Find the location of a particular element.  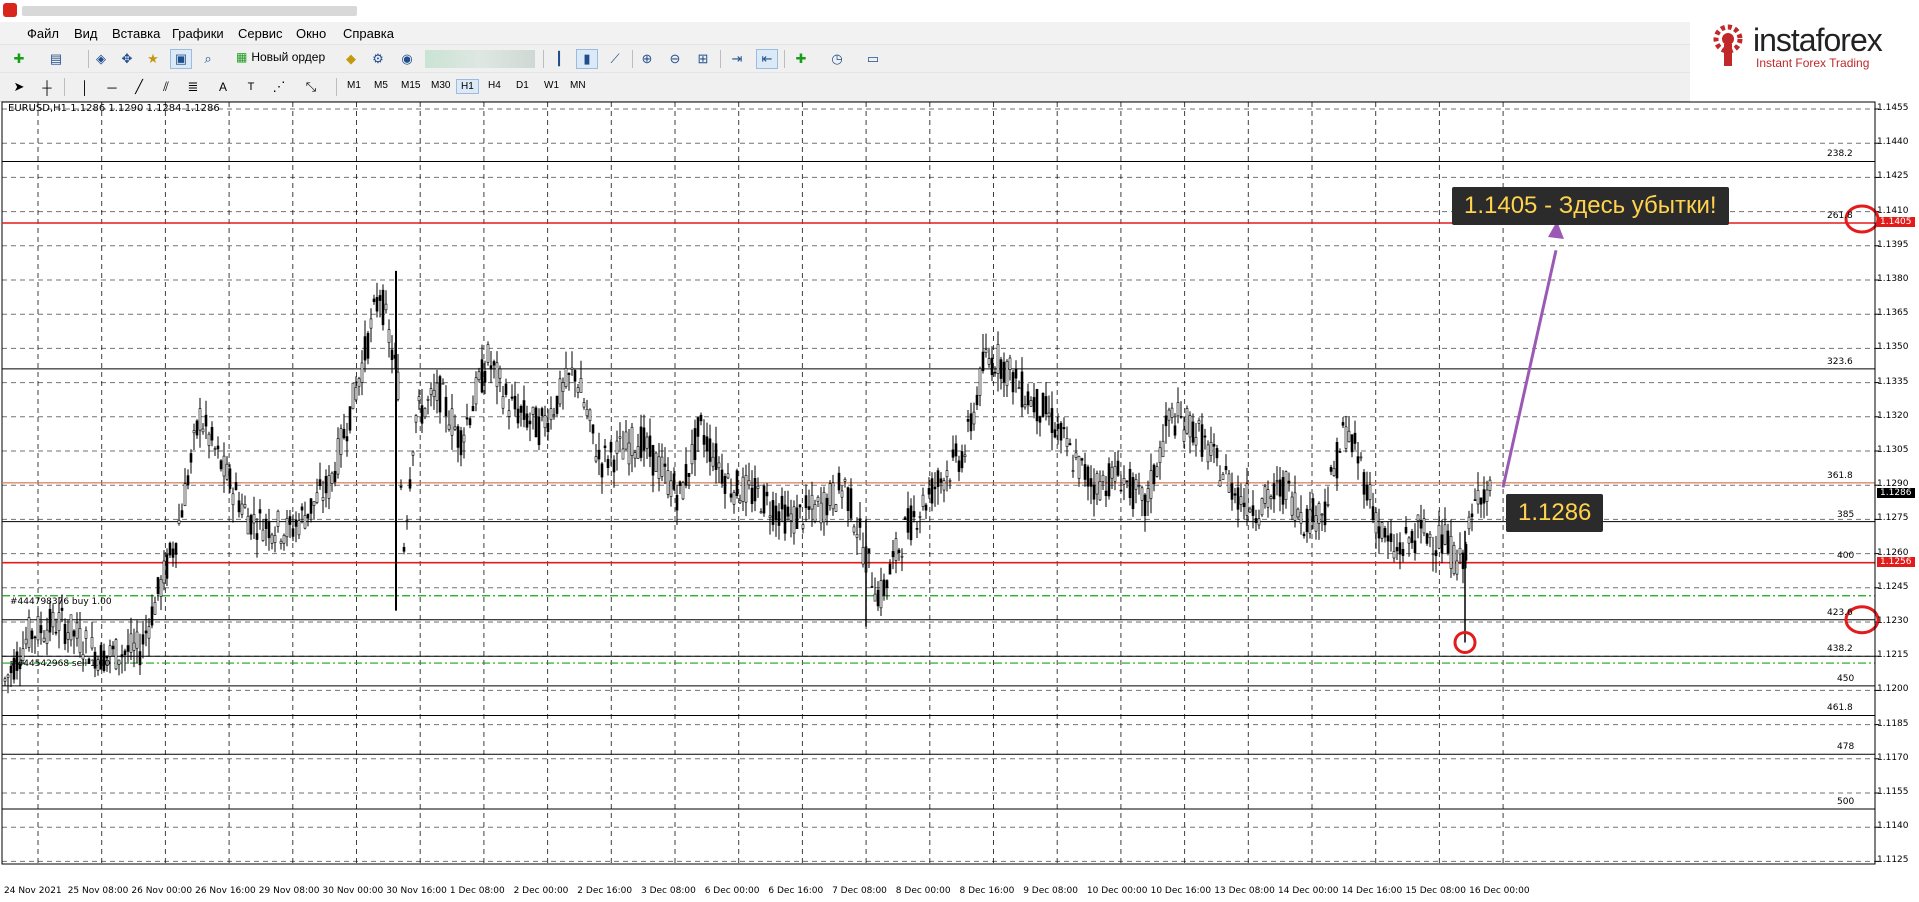

chart-shift-icon: ⇤ is located at coordinates (767, 59).